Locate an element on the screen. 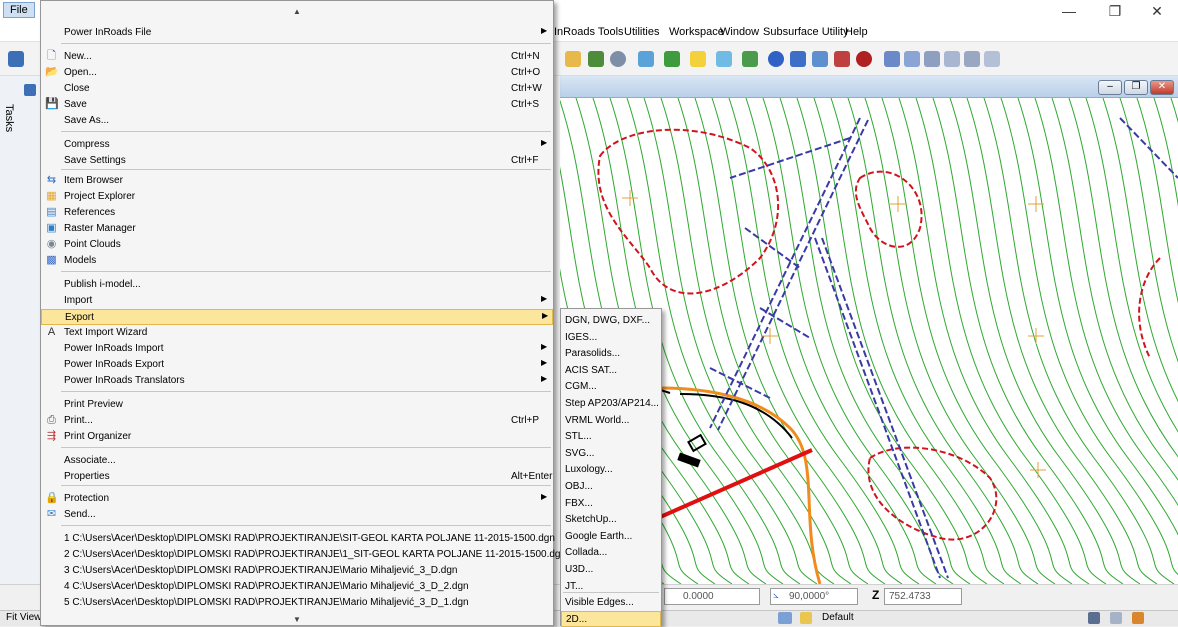  table-icon is located at coordinates (596, 59).